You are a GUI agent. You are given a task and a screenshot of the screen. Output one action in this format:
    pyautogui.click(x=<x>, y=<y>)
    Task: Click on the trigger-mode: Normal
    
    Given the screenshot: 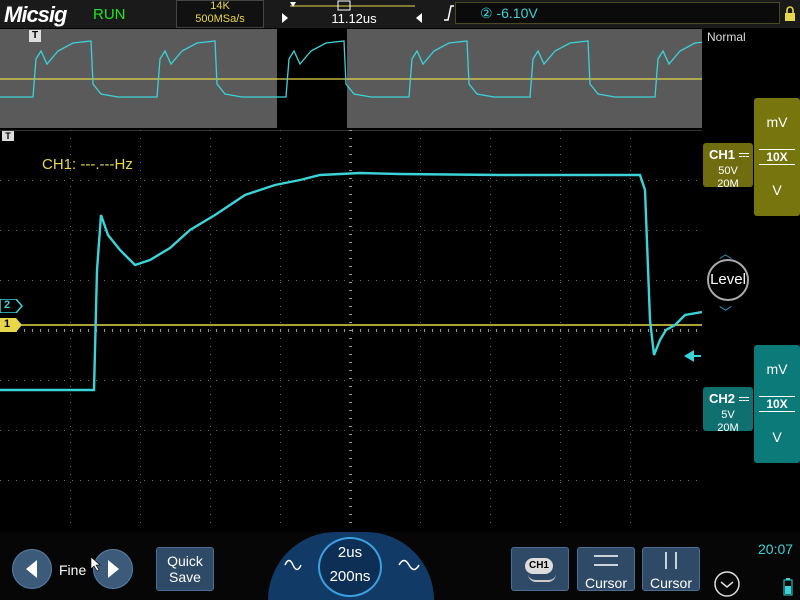 What is the action you would take?
    pyautogui.click(x=726, y=37)
    